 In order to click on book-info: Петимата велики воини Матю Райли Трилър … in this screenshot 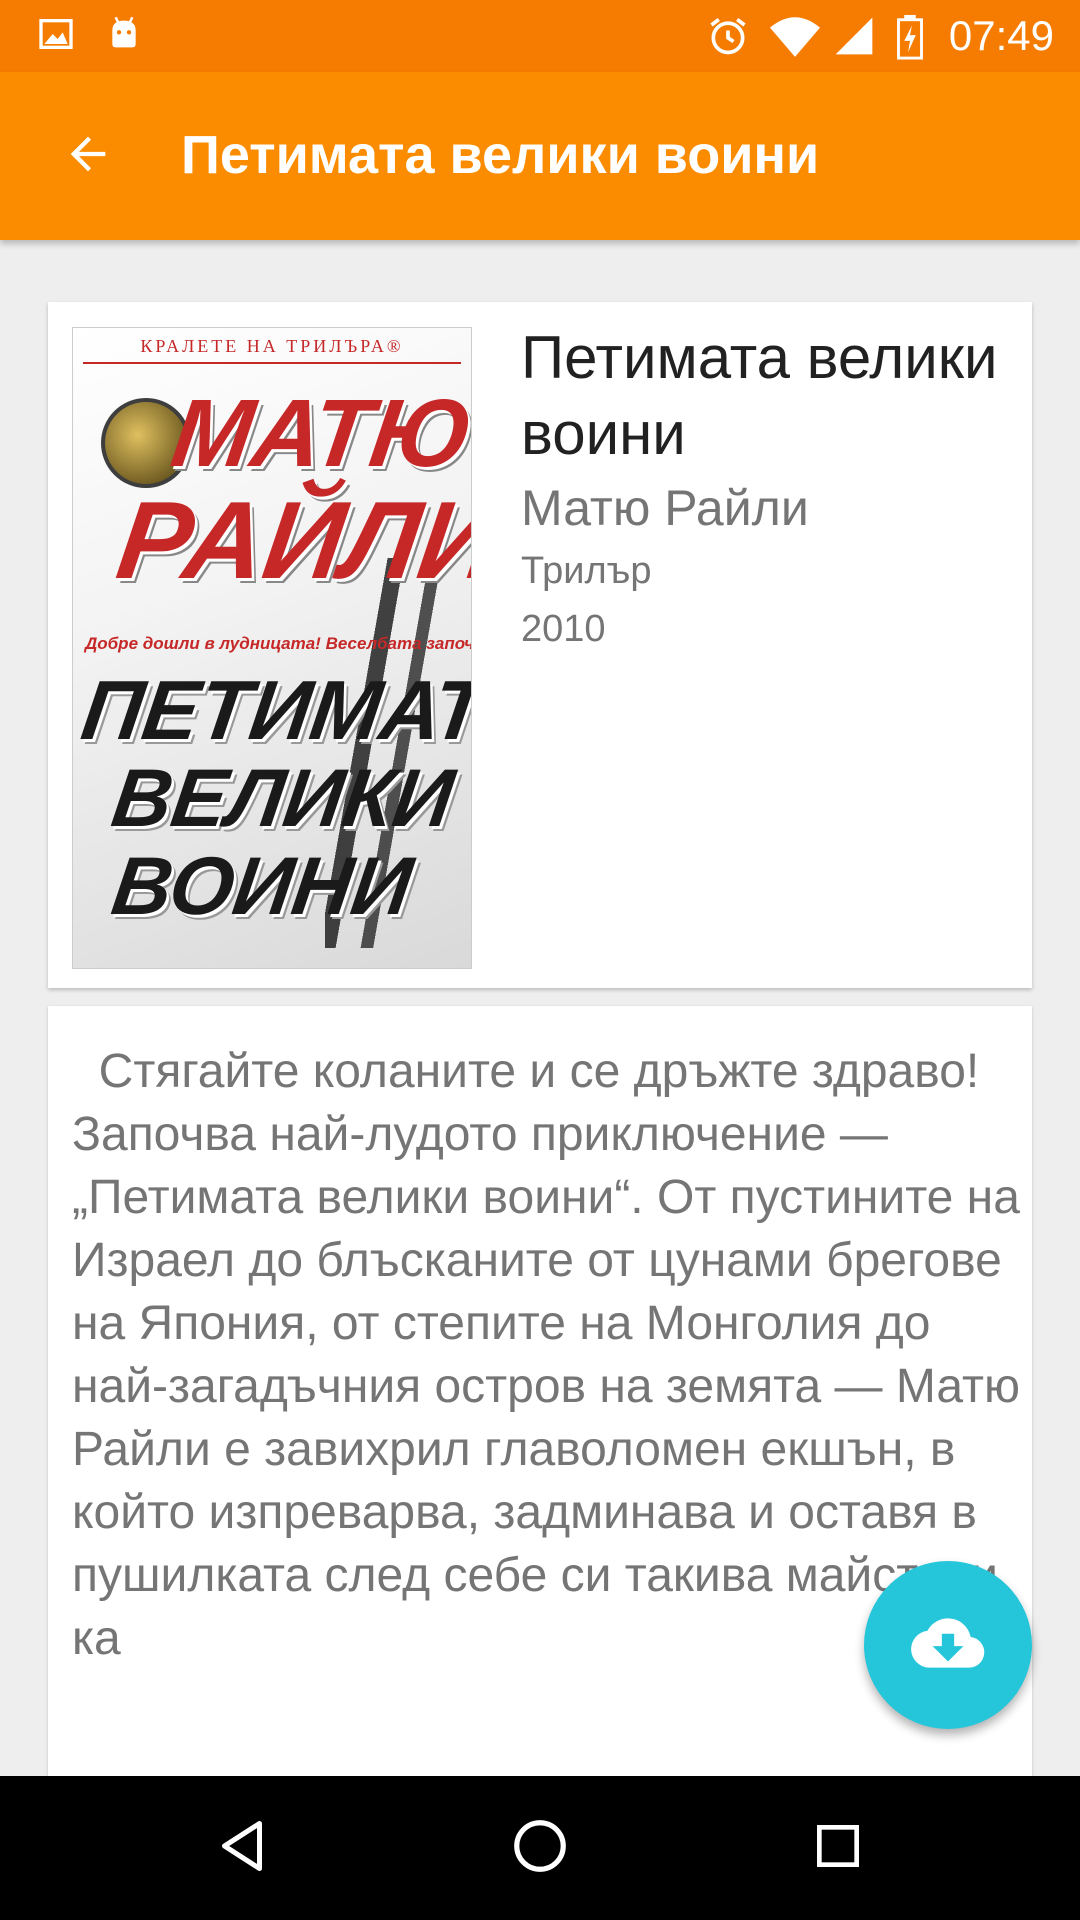, I will do `click(766, 489)`.